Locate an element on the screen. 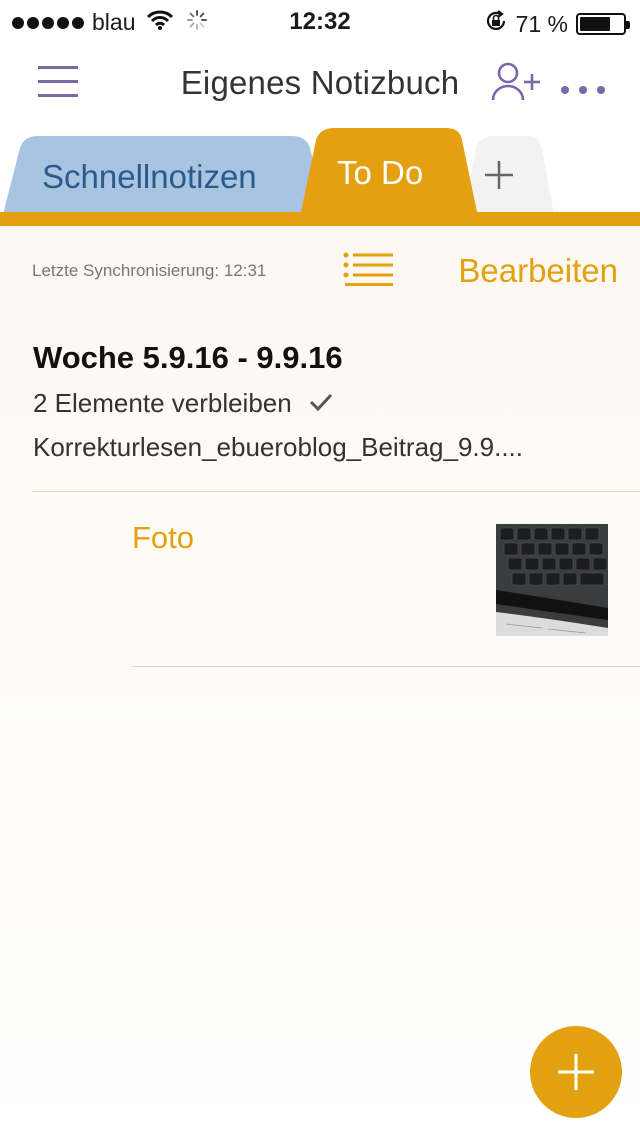  edit-button: Bearbeiten is located at coordinates (538, 271).